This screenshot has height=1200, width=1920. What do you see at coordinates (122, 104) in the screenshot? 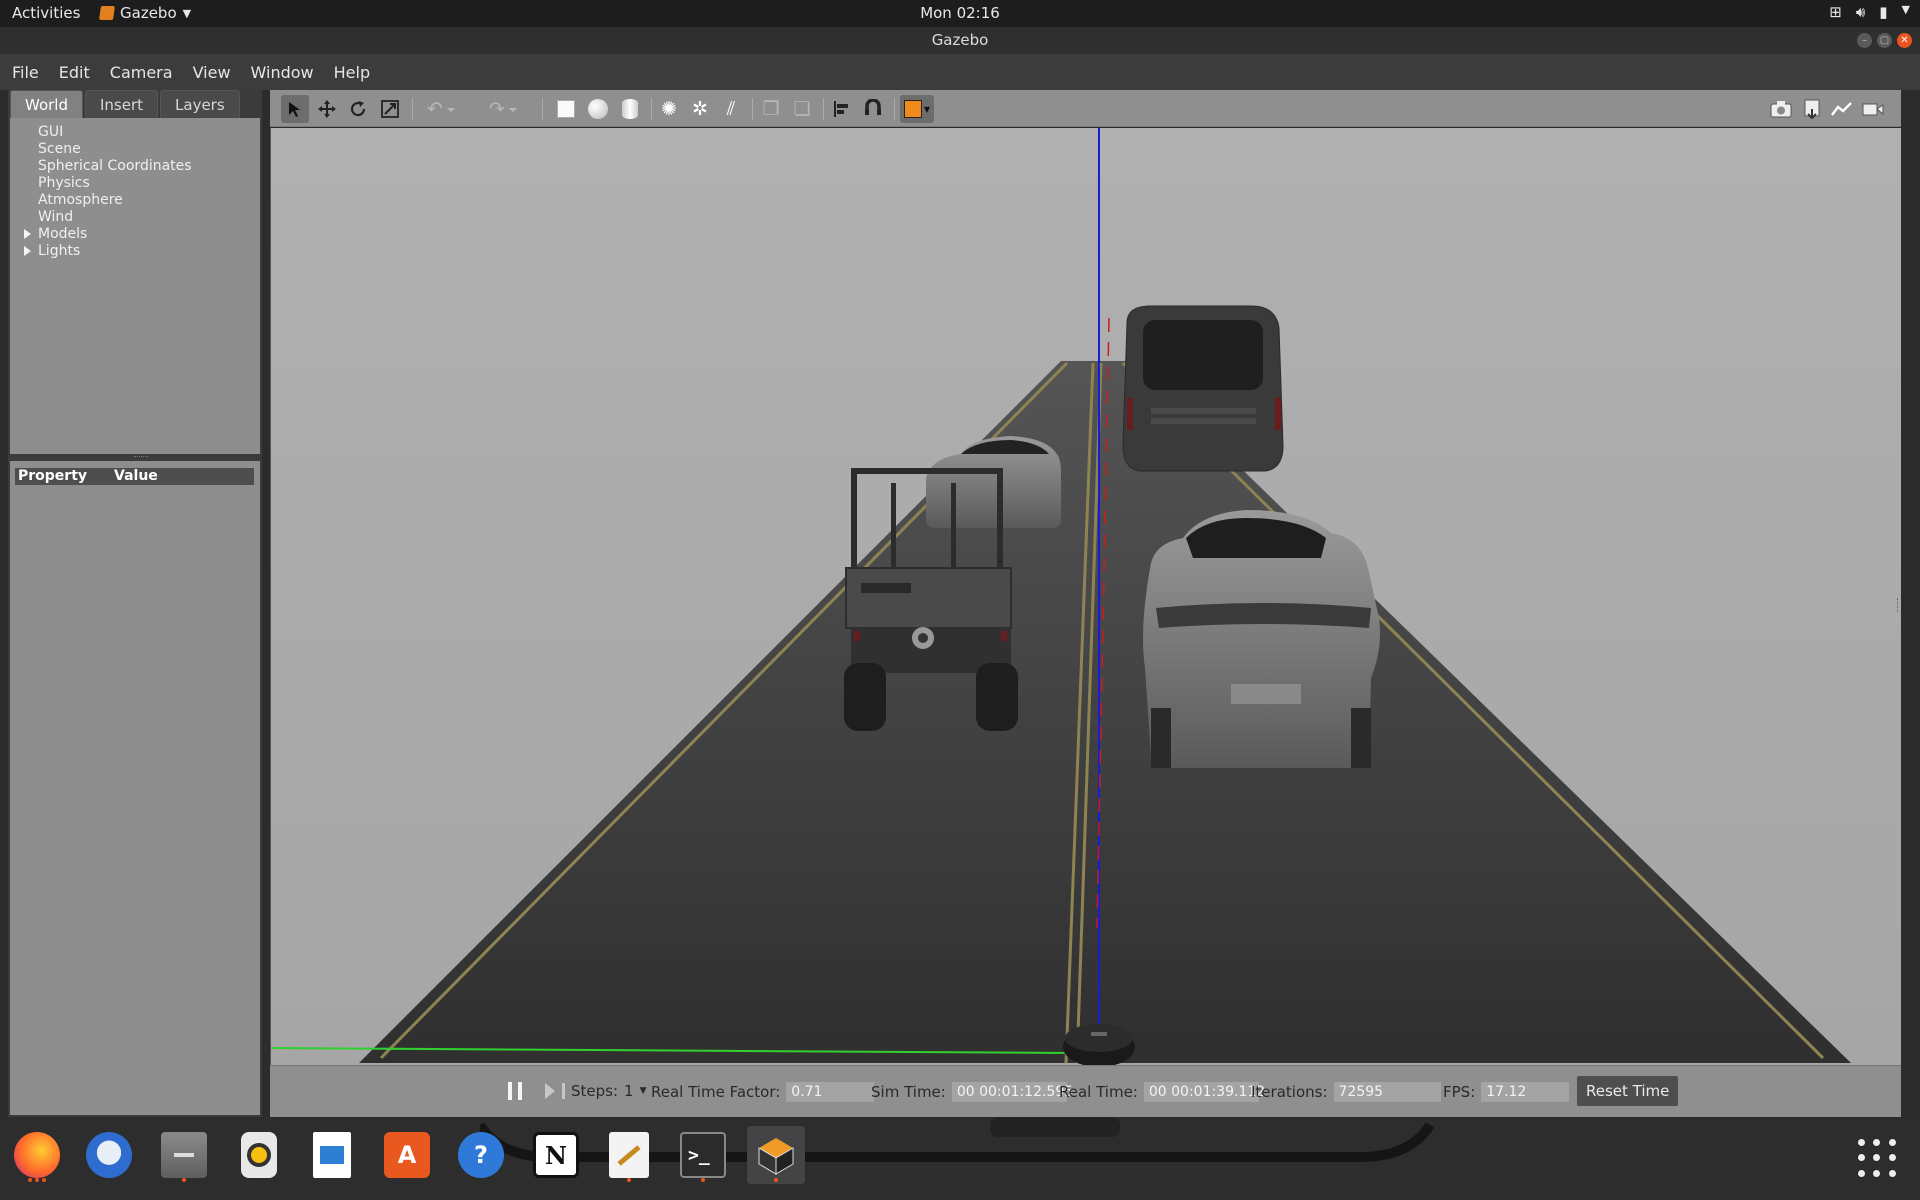
I see `tab-insert: Insert` at bounding box center [122, 104].